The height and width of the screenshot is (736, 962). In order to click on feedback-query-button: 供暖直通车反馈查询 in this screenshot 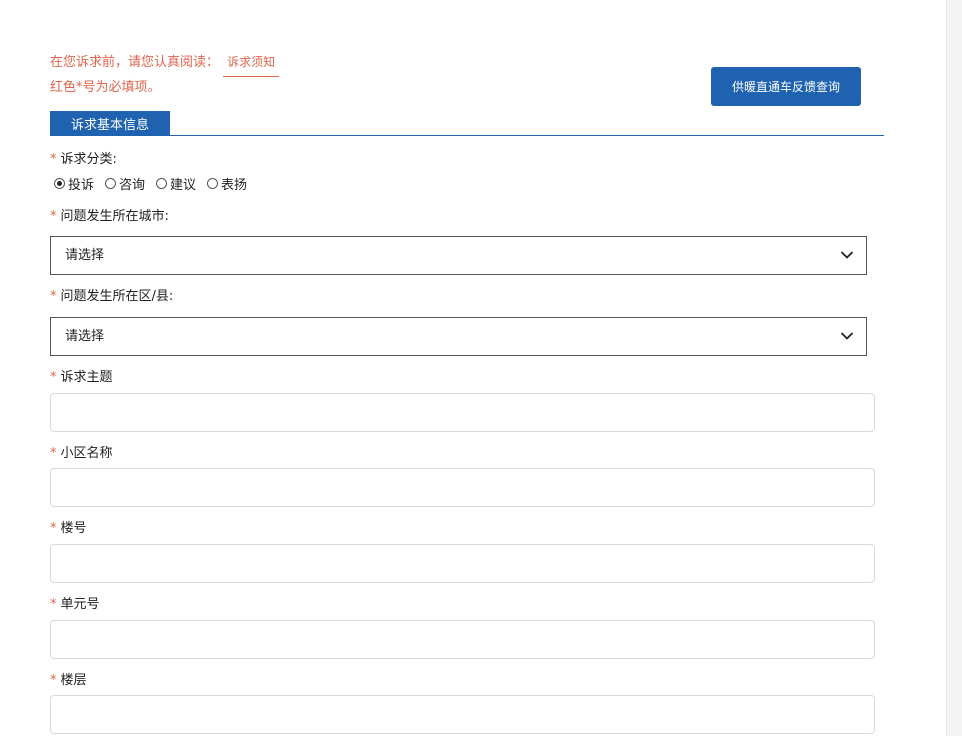, I will do `click(786, 86)`.